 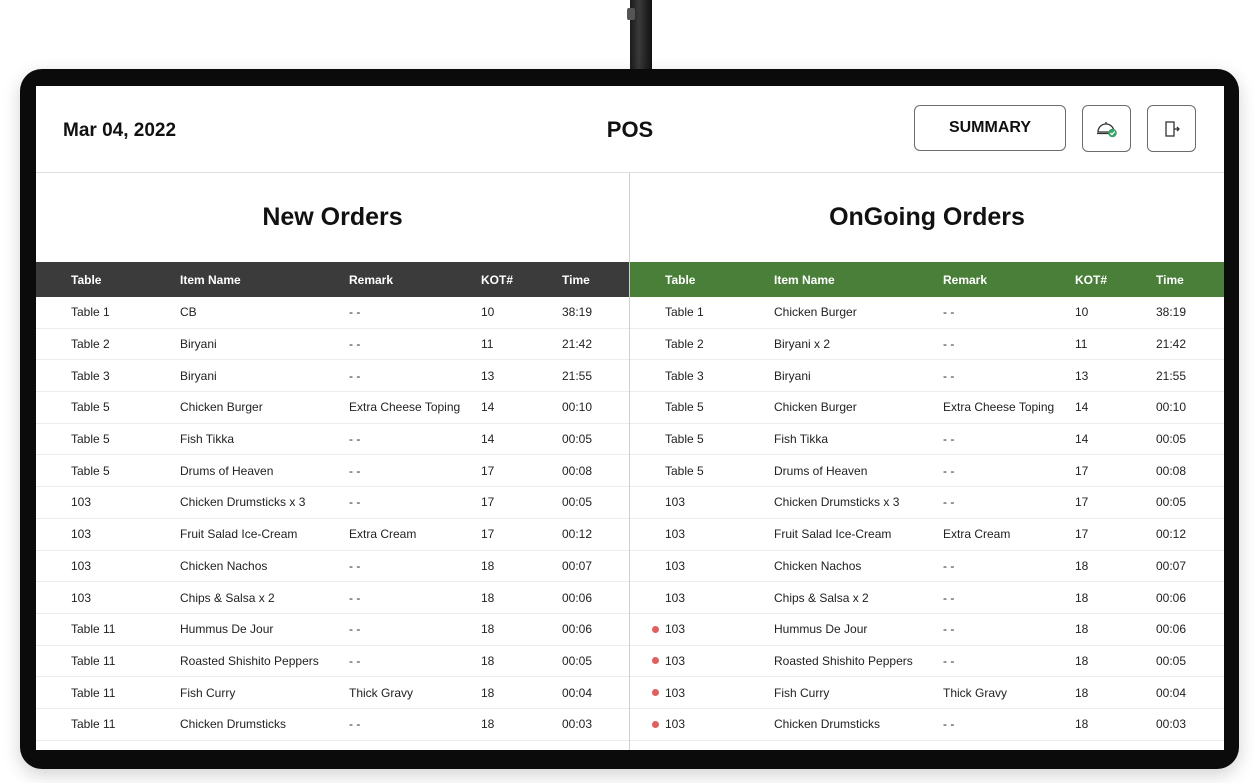 I want to click on cell-item-name: Hummus De Jour, so click(x=821, y=629).